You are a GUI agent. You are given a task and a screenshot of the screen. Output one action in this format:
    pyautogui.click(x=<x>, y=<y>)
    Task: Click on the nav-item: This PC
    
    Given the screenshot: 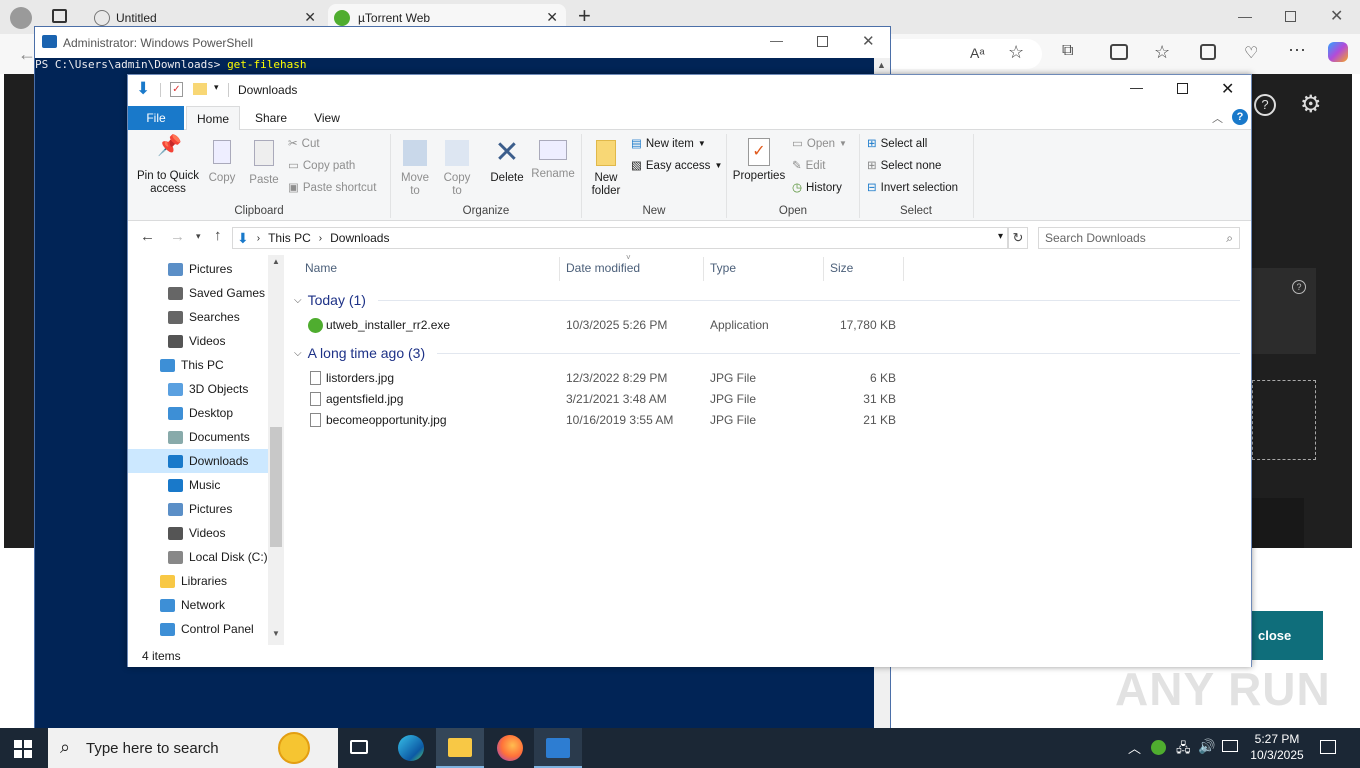 What is the action you would take?
    pyautogui.click(x=198, y=365)
    